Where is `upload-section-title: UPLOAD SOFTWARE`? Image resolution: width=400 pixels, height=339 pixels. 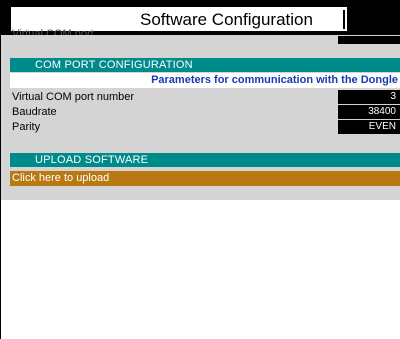
upload-section-title: UPLOAD SOFTWARE is located at coordinates (92, 160).